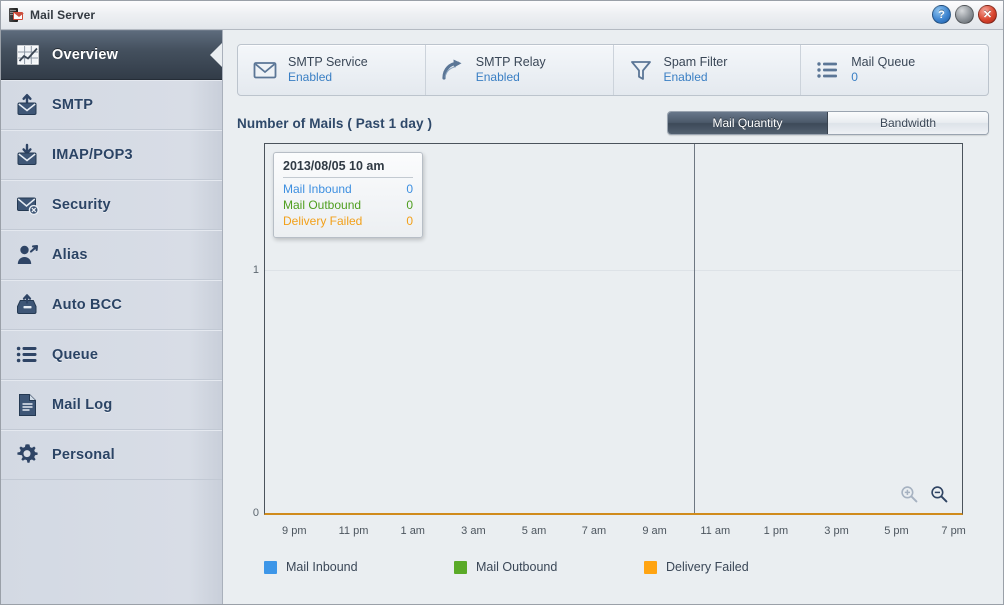  I want to click on status-label: SMTP Service, so click(328, 62).